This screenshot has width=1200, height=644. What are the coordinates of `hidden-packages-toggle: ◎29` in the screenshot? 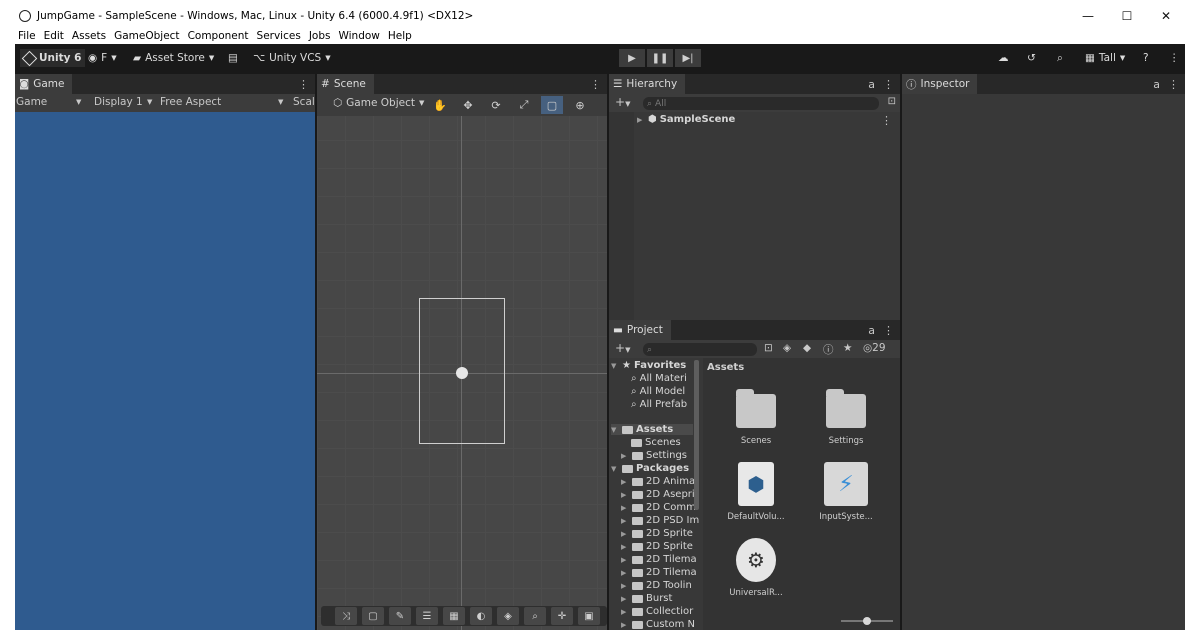 It's located at (874, 348).